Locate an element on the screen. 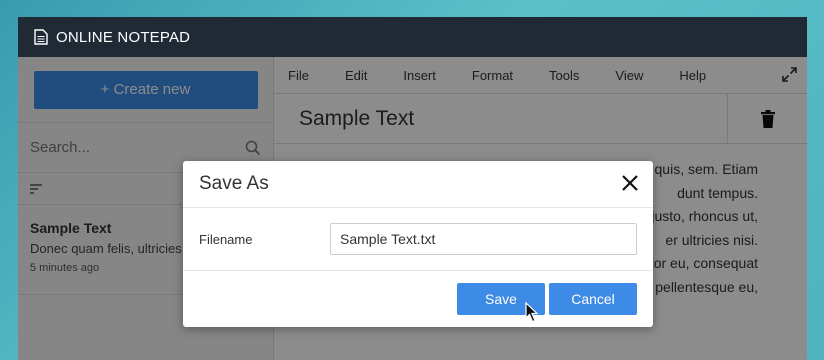 Image resolution: width=824 pixels, height=360 pixels. cursor-icon is located at coordinates (532, 312).